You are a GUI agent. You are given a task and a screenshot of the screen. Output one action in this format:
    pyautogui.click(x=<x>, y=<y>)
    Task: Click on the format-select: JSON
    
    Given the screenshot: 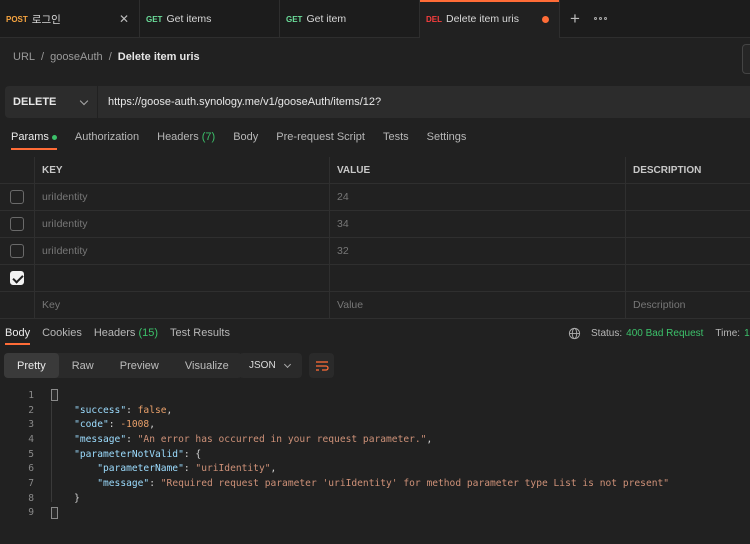 What is the action you would take?
    pyautogui.click(x=270, y=365)
    